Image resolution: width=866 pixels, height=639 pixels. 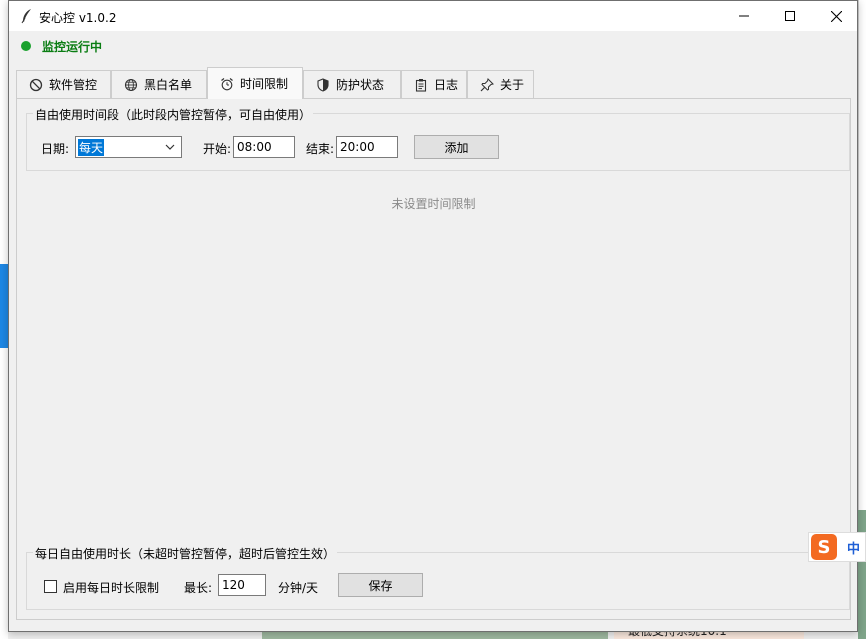 I want to click on tab-log: 日志, so click(x=434, y=84).